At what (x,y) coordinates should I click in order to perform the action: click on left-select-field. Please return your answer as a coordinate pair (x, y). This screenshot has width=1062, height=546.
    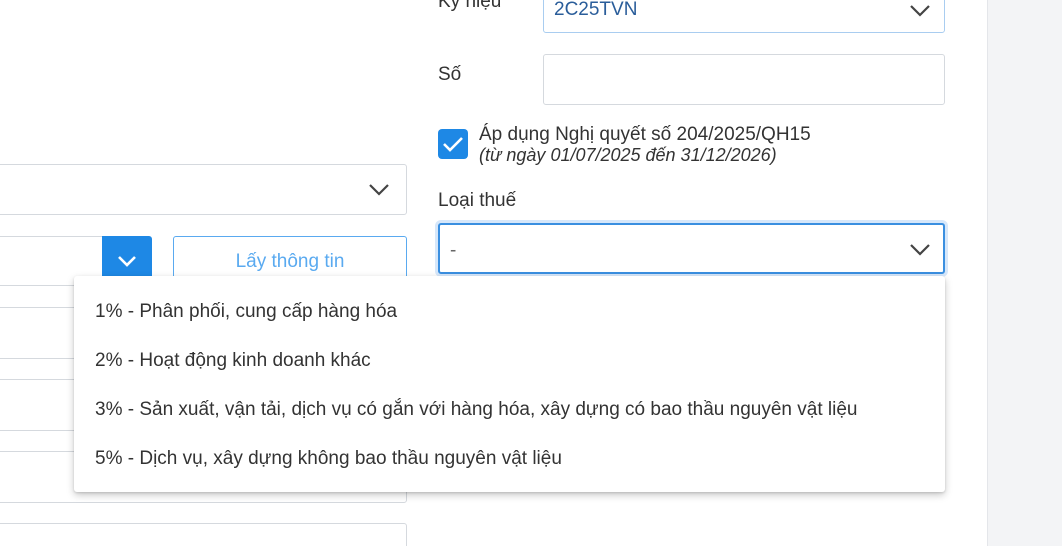
    Looking at the image, I should click on (203, 189).